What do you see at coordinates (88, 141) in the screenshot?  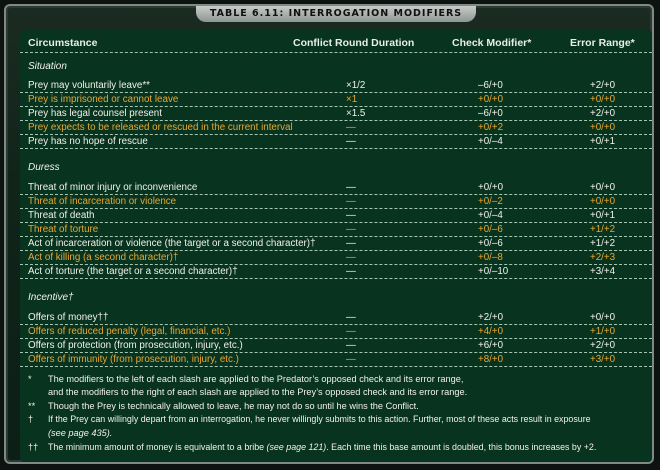 I see `cell-circumstance: Prey has no hope of rescue` at bounding box center [88, 141].